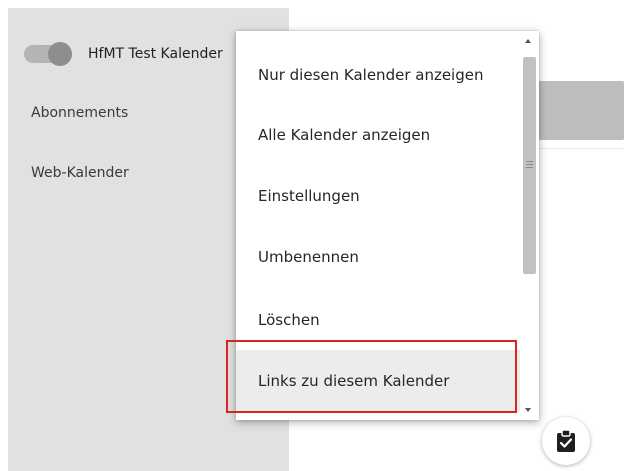 The height and width of the screenshot is (471, 624). I want to click on main-divider, so click(579, 148).